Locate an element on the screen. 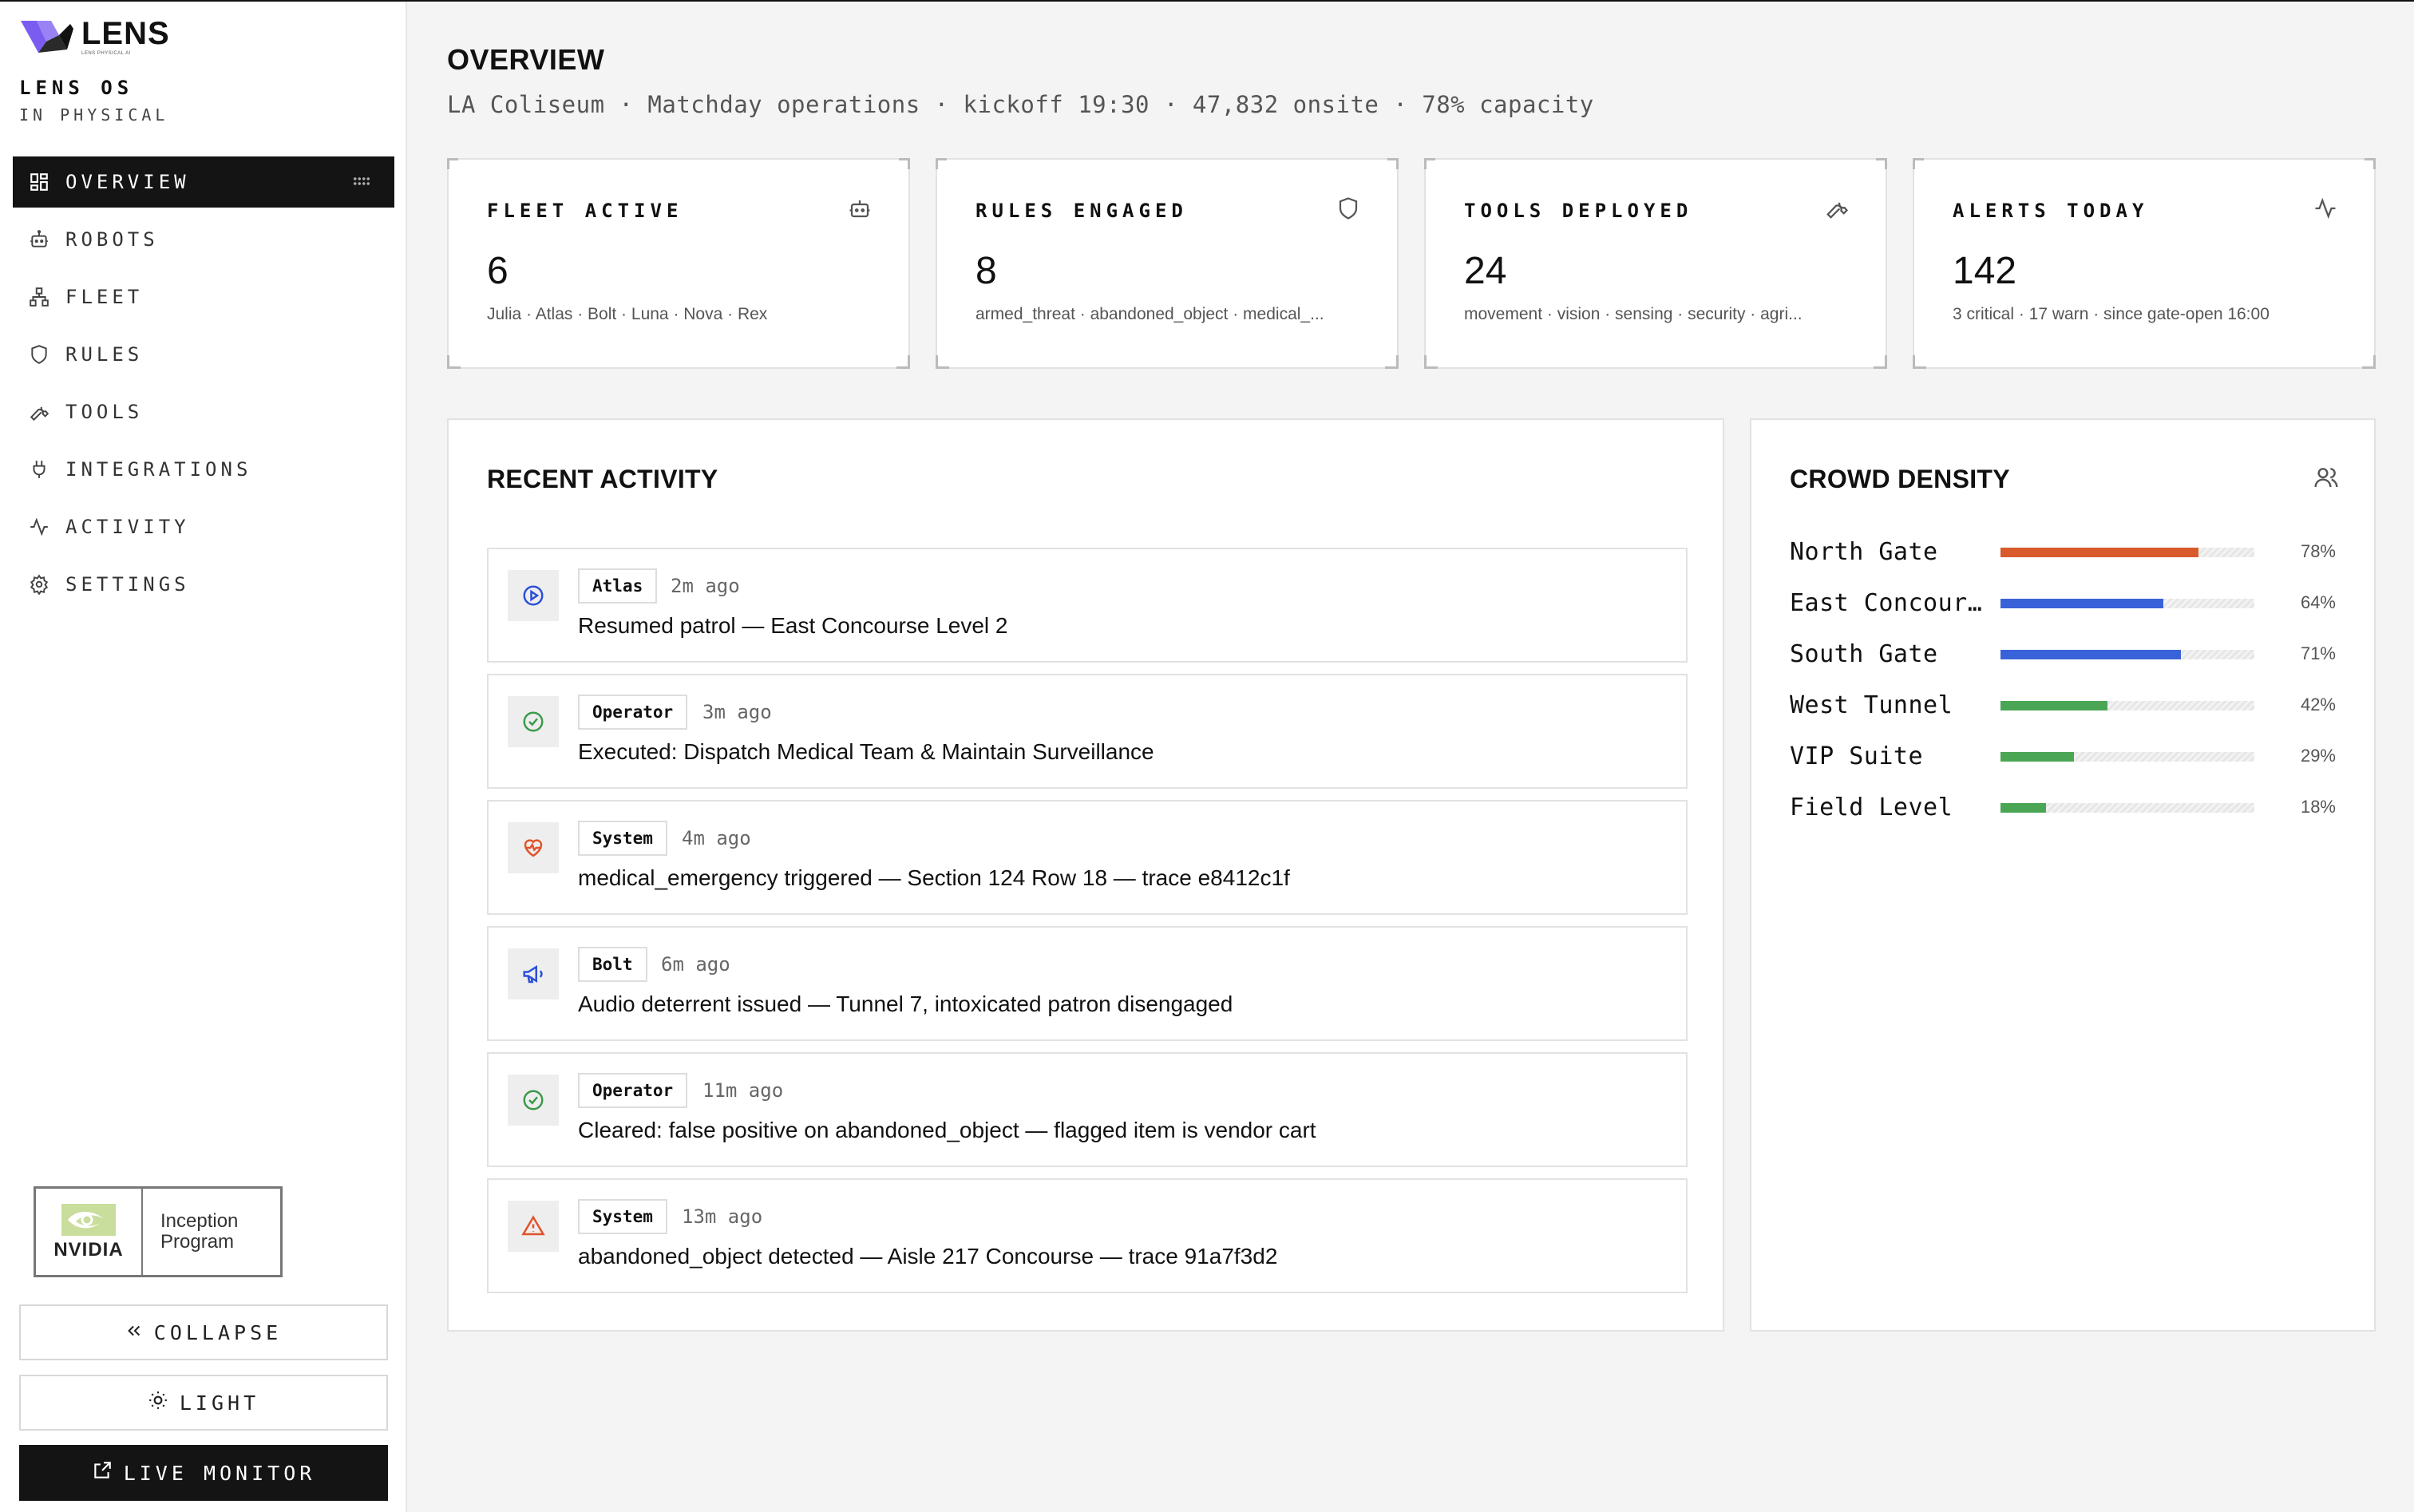  density-percent: 42% is located at coordinates (2318, 704).